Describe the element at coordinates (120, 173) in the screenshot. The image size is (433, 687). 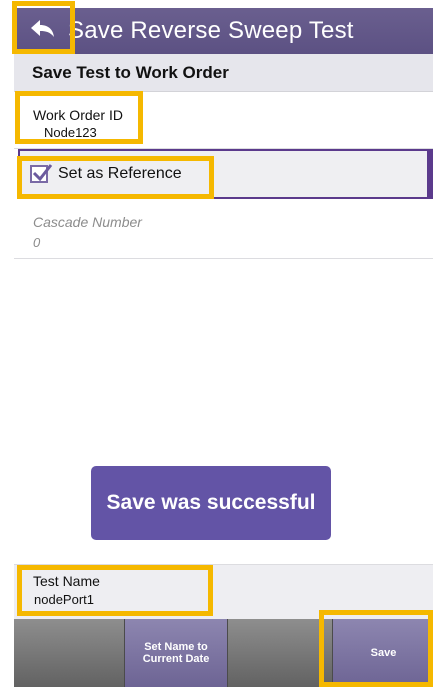
I see `reference-label: Set as Reference` at that location.